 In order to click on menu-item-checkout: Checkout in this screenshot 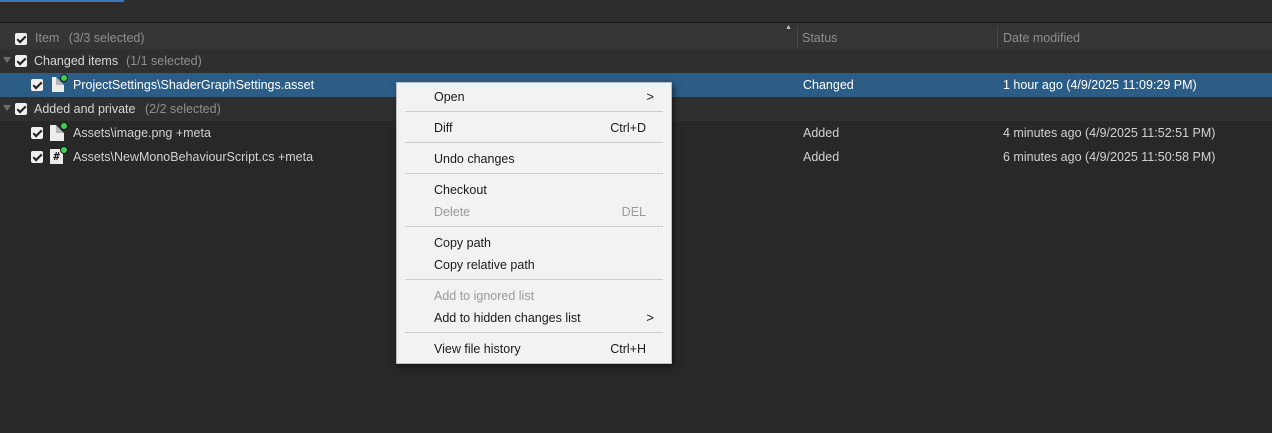, I will do `click(534, 190)`.